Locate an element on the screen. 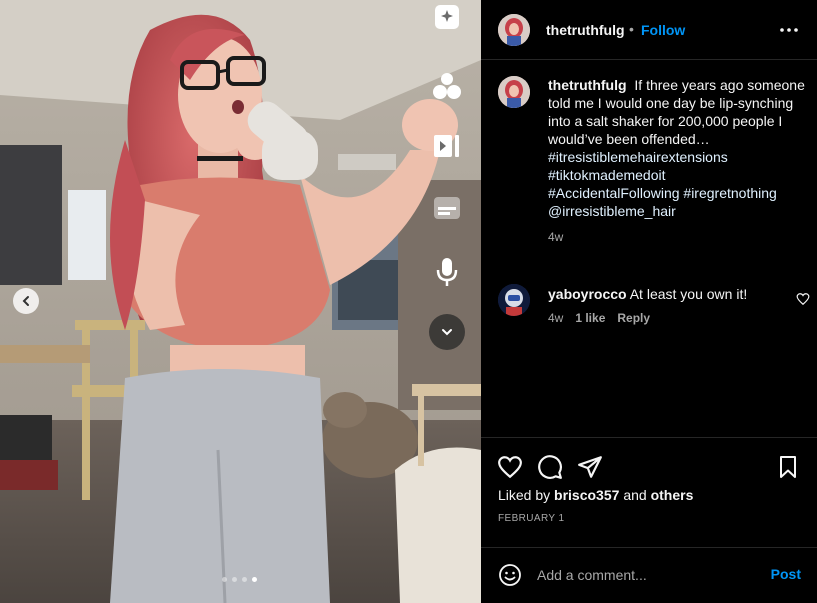 The image size is (817, 603). save-button is located at coordinates (788, 467).